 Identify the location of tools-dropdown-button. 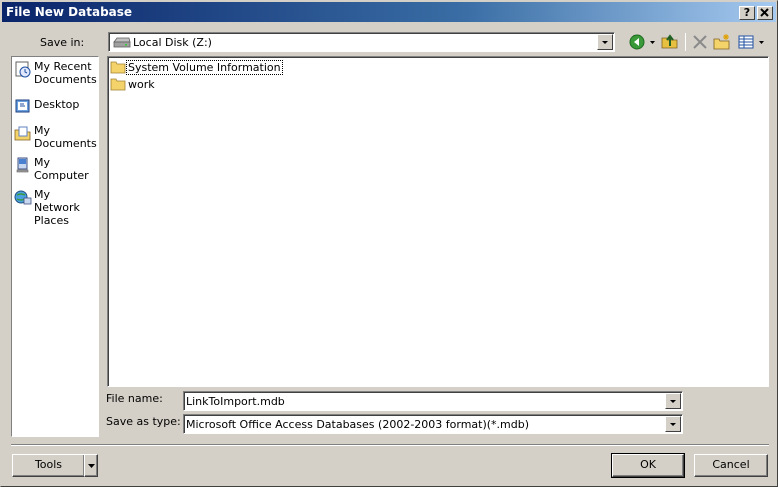
(91, 465).